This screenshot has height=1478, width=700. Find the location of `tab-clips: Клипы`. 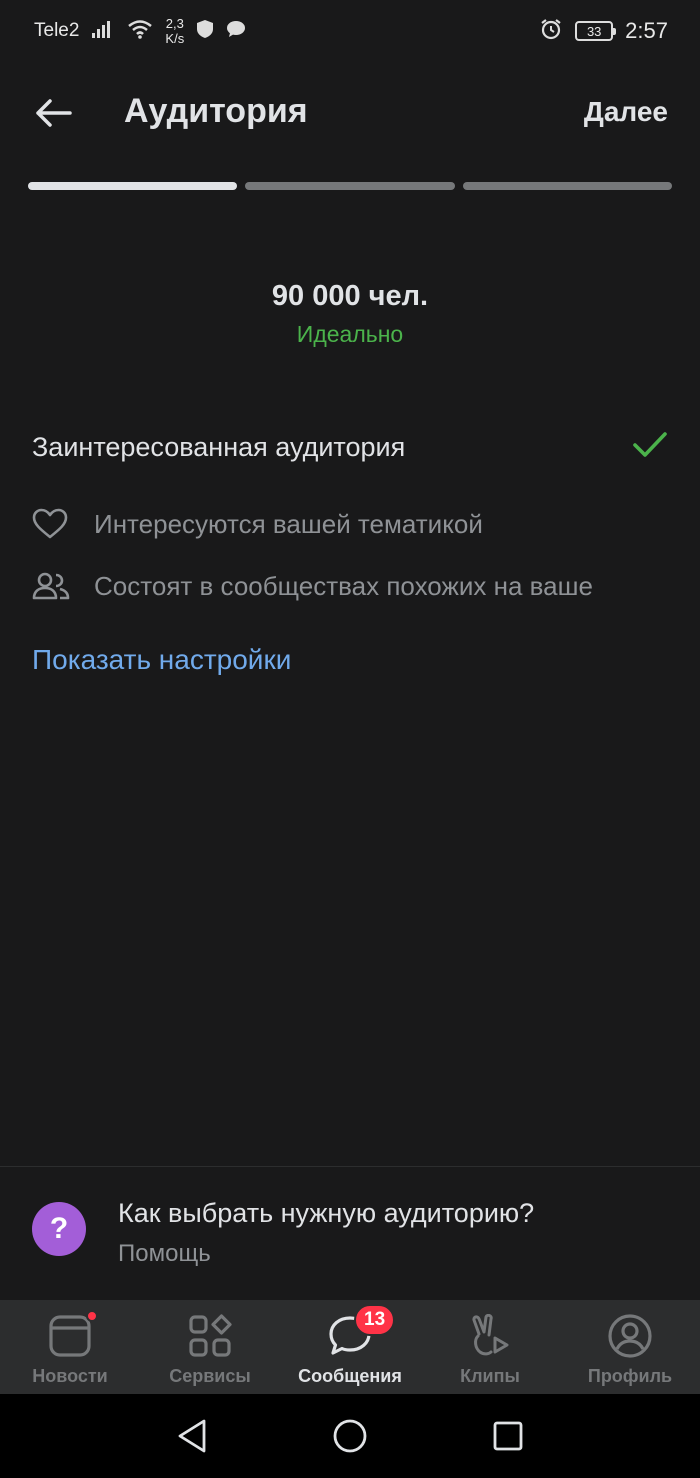

tab-clips: Клипы is located at coordinates (490, 1347).